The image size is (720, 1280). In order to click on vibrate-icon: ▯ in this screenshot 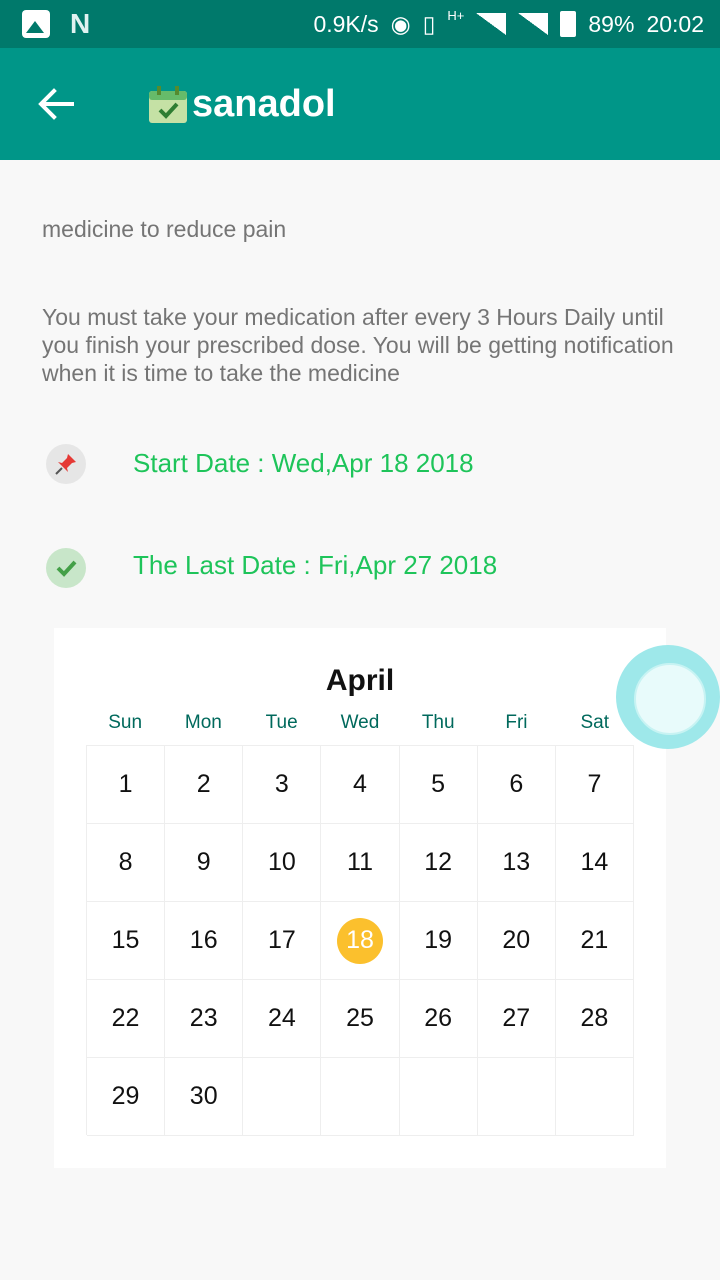, I will do `click(429, 23)`.